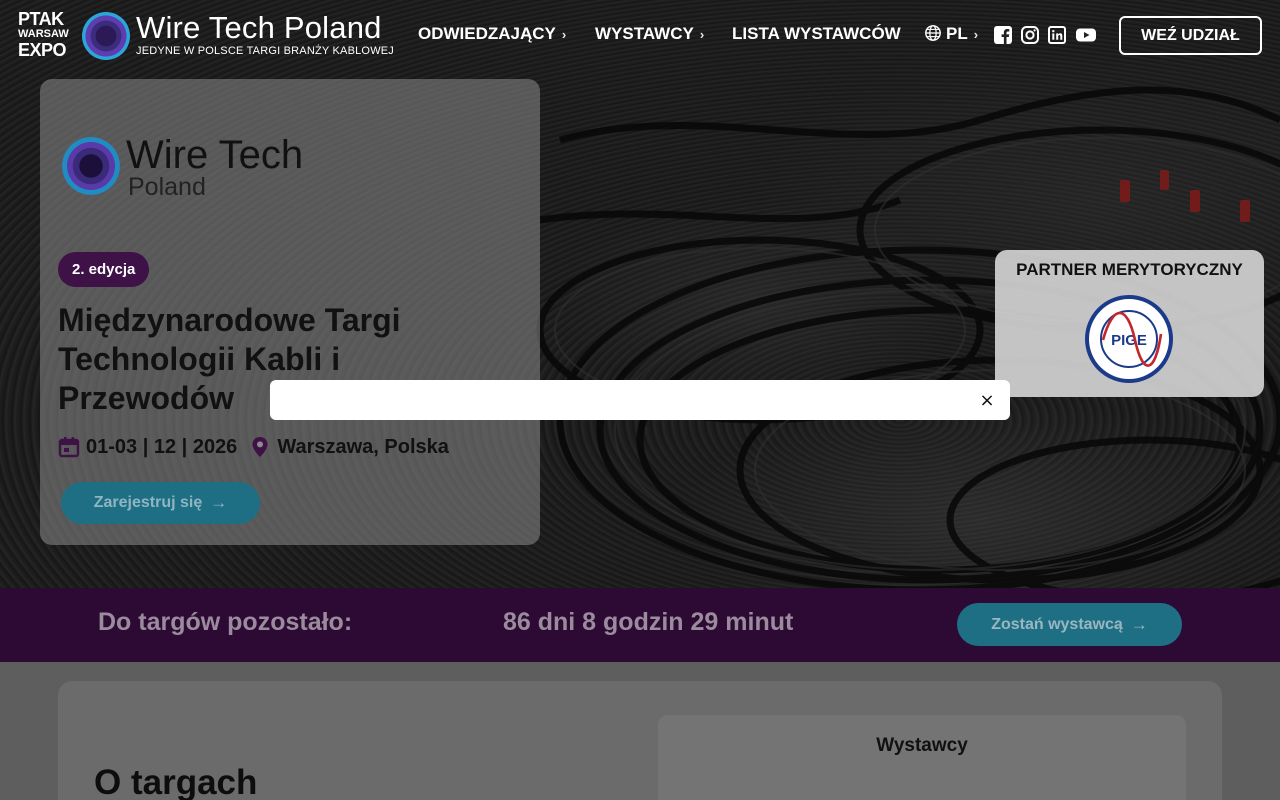 This screenshot has width=1280, height=800. I want to click on location-pin-icon, so click(260, 447).